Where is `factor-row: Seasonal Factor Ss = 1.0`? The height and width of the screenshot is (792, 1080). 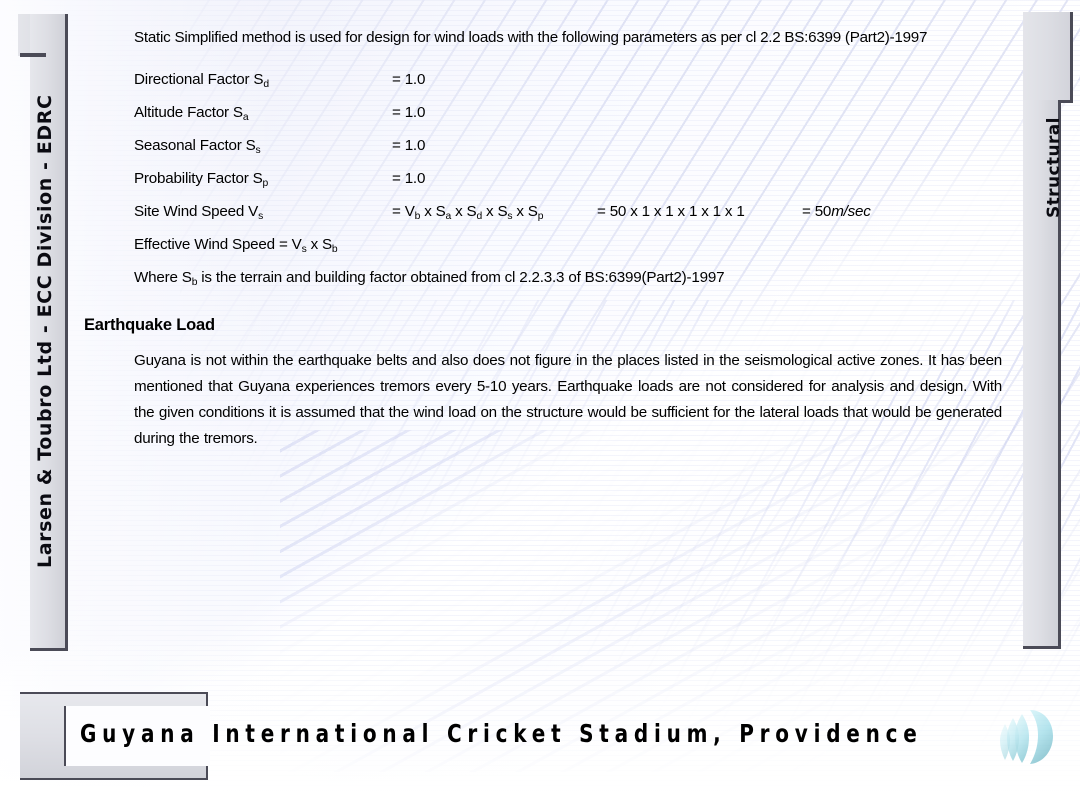
factor-row: Seasonal Factor Ss = 1.0 is located at coordinates (574, 145).